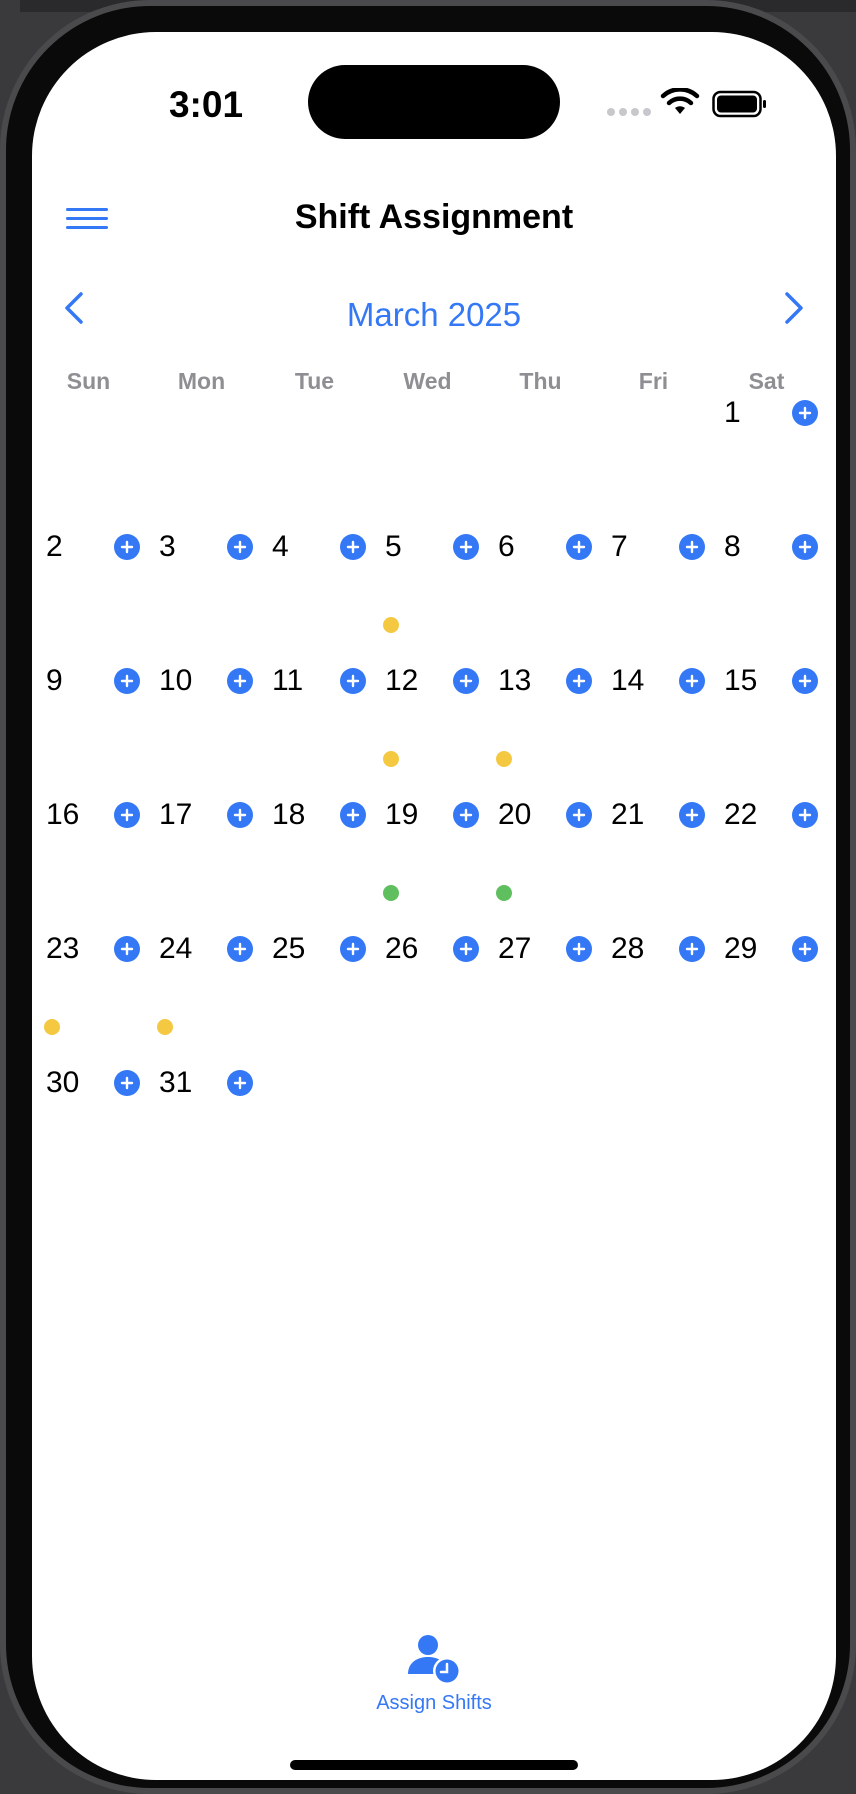 The height and width of the screenshot is (1794, 856). What do you see at coordinates (540, 597) in the screenshot?
I see `day-cell-6: 6` at bounding box center [540, 597].